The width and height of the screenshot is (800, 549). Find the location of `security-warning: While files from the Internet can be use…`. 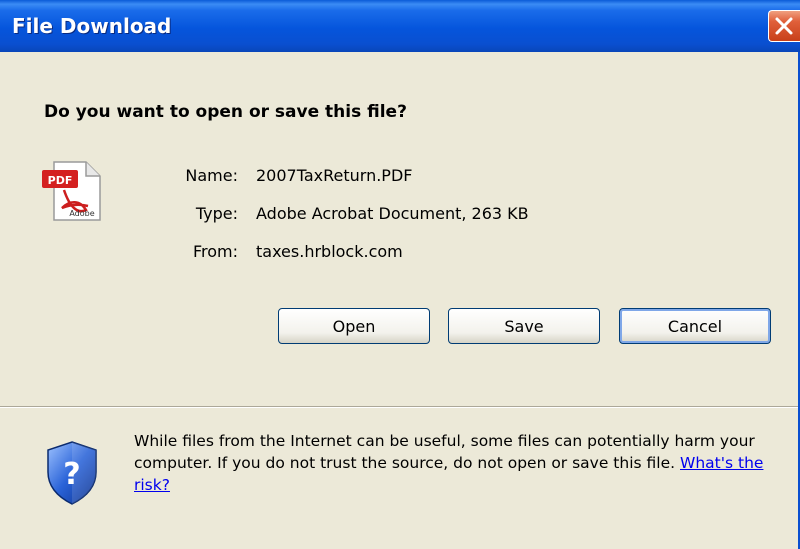

security-warning: While files from the Internet can be use… is located at coordinates (459, 463).